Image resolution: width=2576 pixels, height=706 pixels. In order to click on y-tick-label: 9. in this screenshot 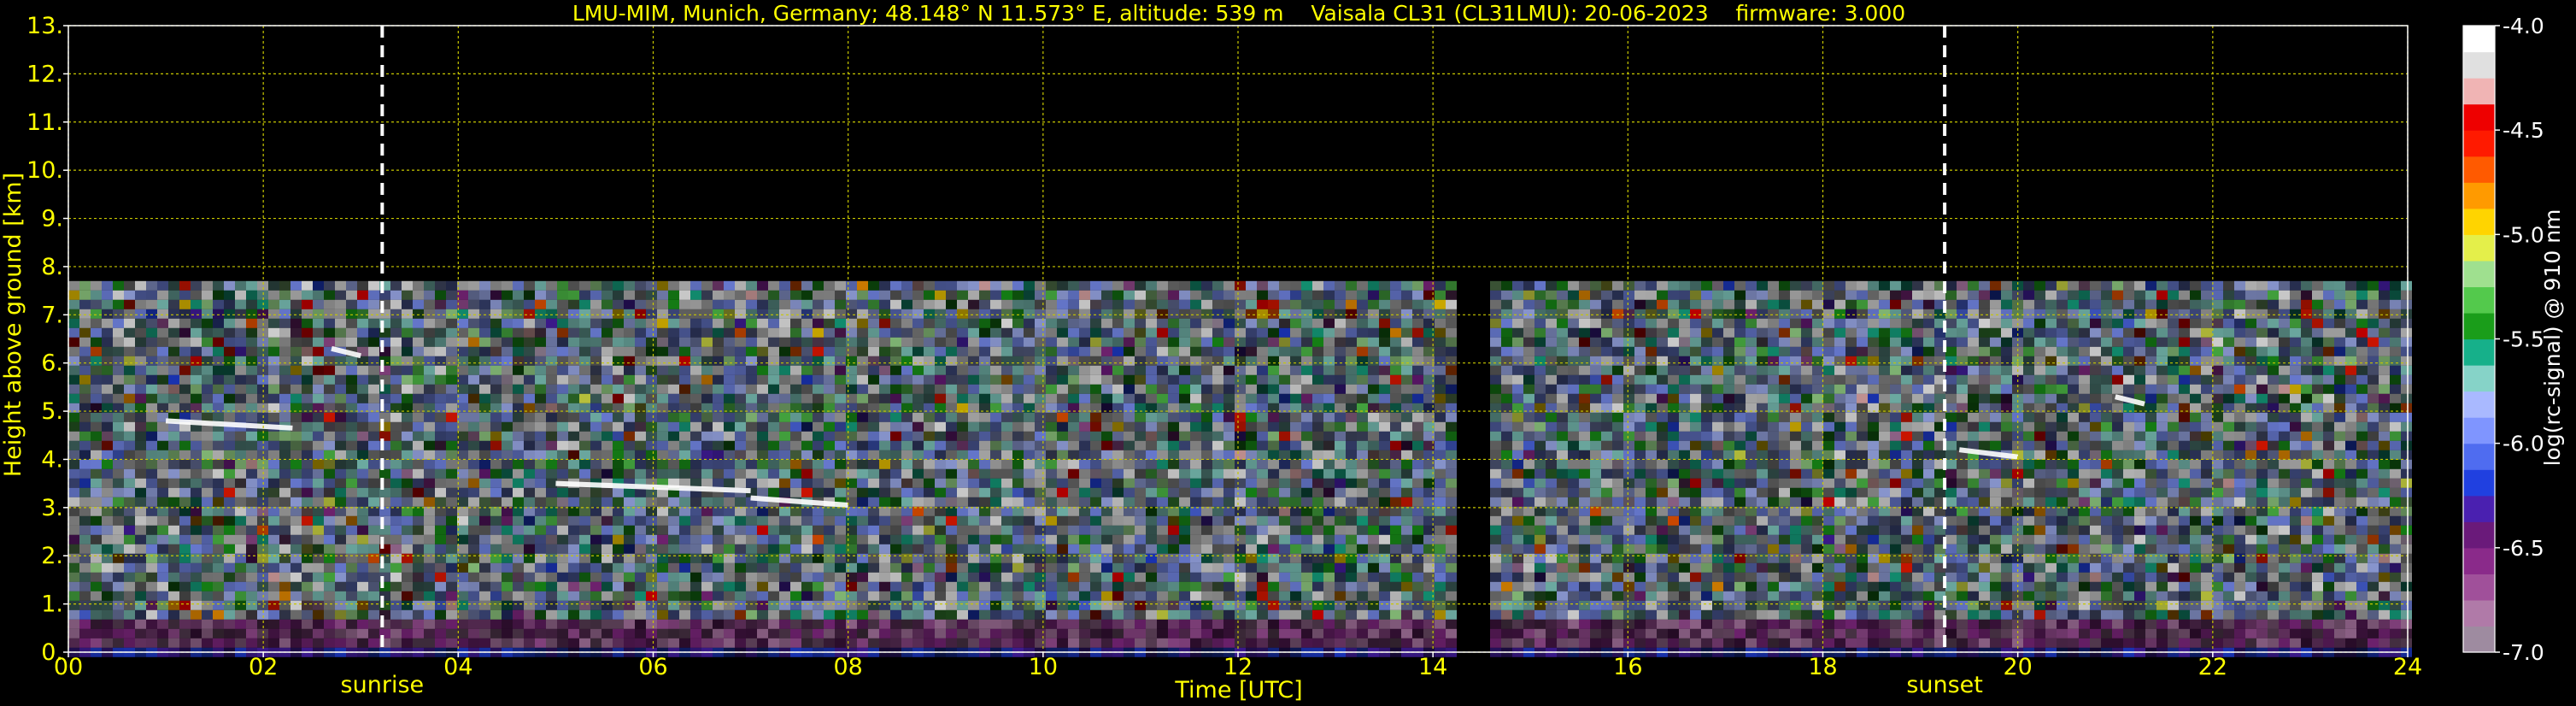, I will do `click(52, 219)`.